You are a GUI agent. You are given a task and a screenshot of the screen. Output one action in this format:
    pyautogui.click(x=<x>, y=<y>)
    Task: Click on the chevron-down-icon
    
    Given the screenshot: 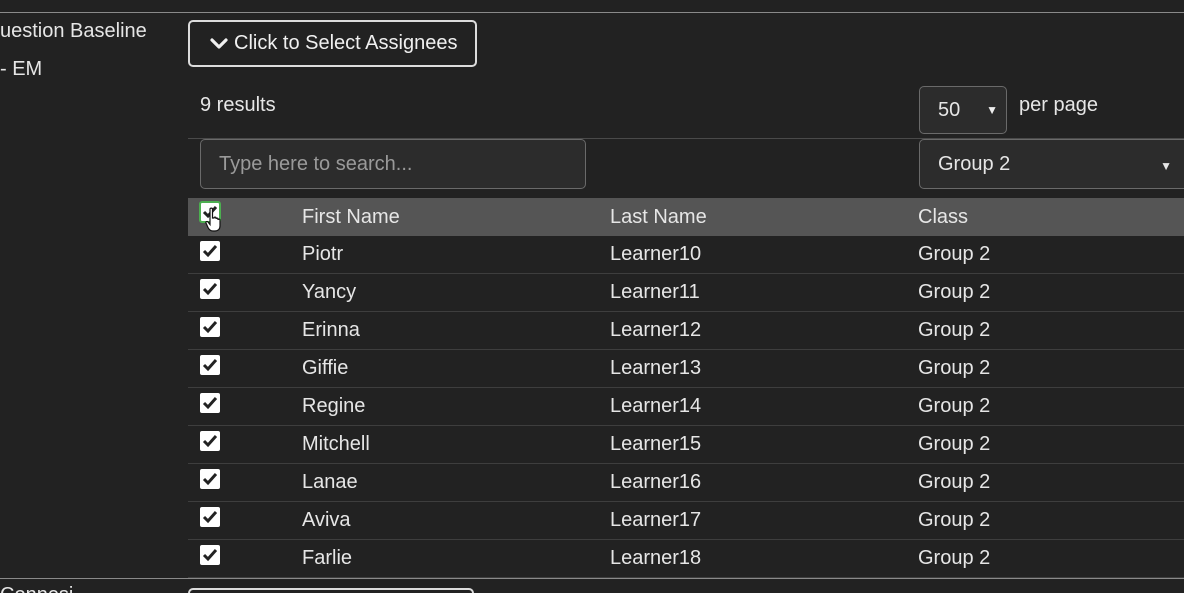 What is the action you would take?
    pyautogui.click(x=219, y=43)
    